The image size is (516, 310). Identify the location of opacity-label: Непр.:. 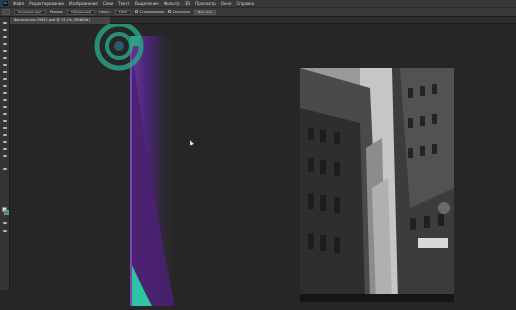
(105, 12).